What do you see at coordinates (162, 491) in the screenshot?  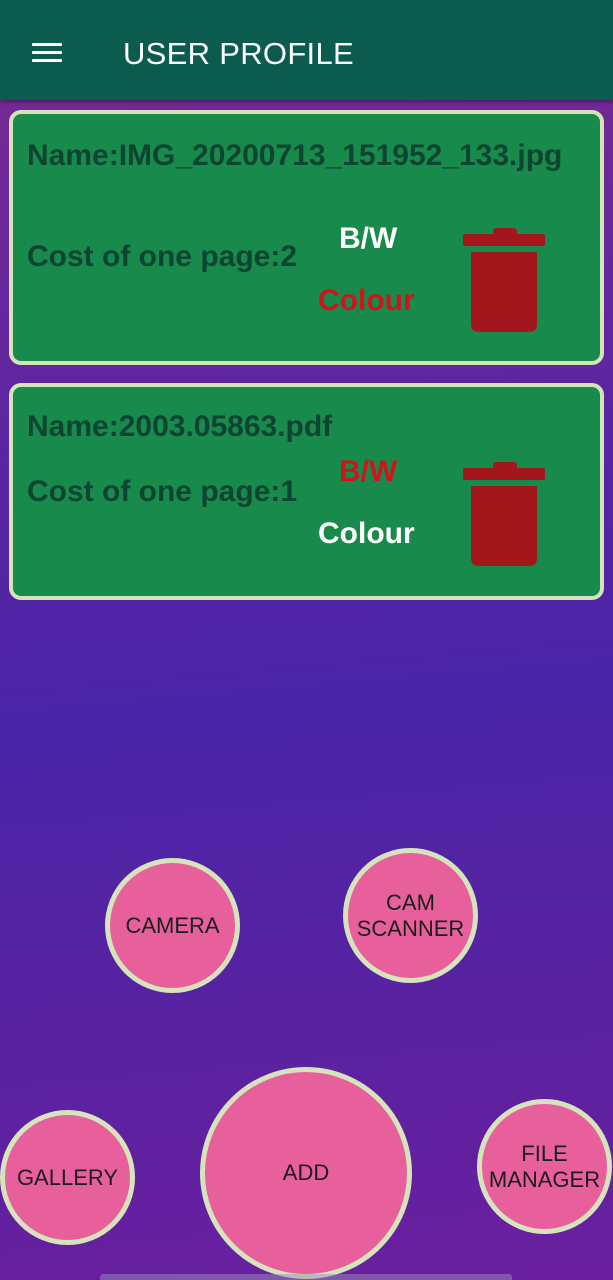 I see `cost-per-page: Cost of one page:1` at bounding box center [162, 491].